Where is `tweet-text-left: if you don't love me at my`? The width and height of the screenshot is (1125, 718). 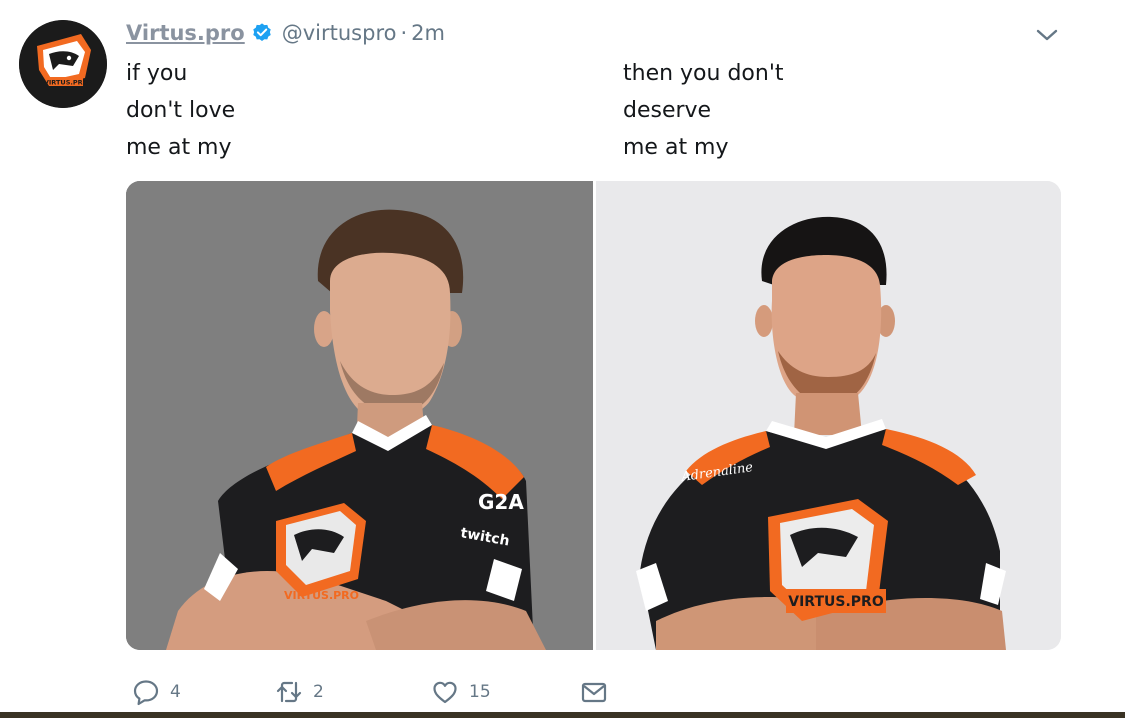 tweet-text-left: if you don't love me at my is located at coordinates (180, 110).